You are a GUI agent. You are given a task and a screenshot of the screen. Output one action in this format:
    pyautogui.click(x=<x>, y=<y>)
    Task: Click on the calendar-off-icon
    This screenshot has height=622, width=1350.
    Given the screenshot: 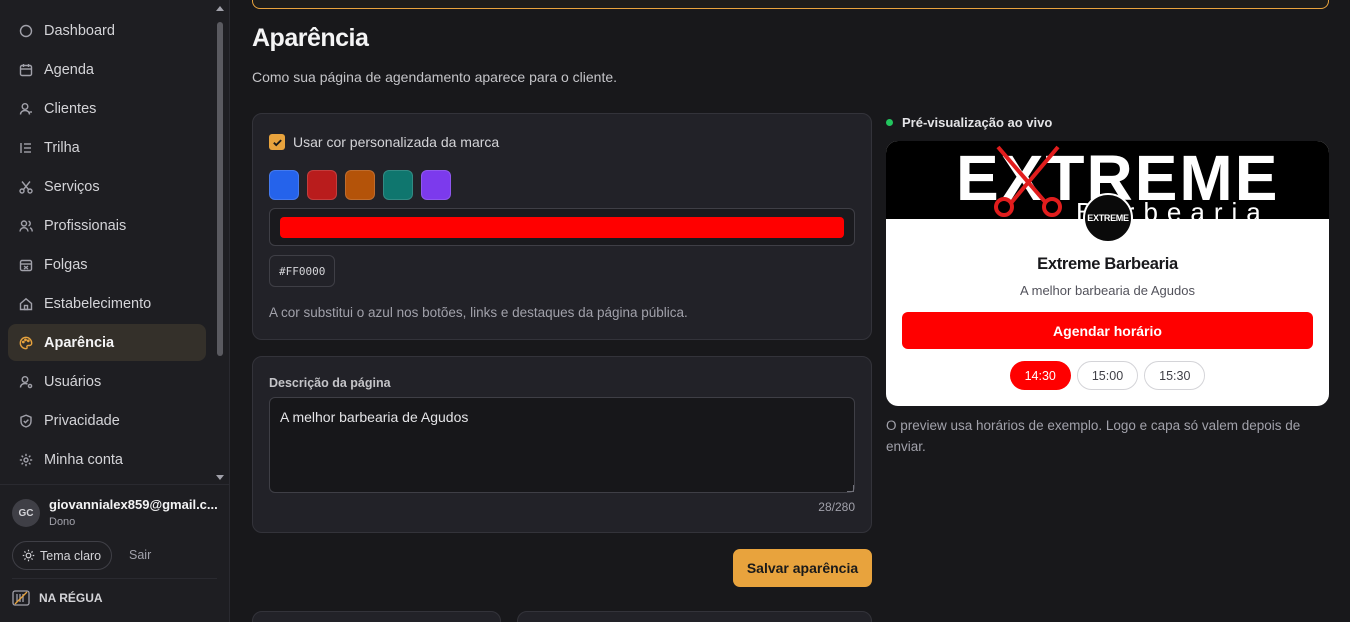 What is the action you would take?
    pyautogui.click(x=26, y=265)
    